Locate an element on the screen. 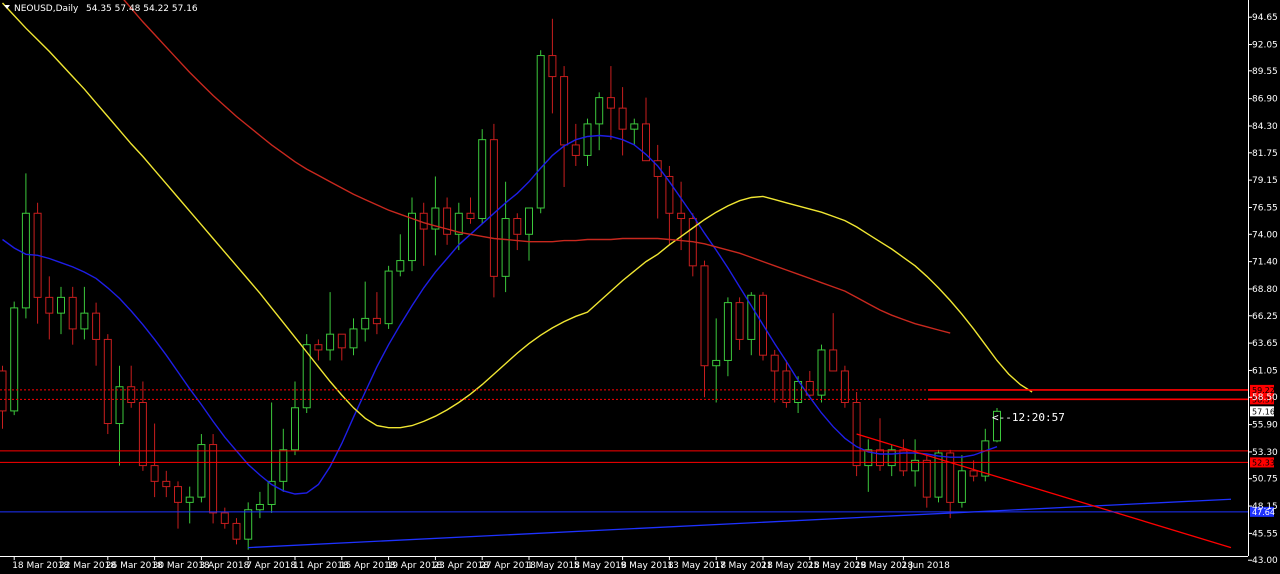  y-tick-label: 50.75 is located at coordinates (1265, 480).